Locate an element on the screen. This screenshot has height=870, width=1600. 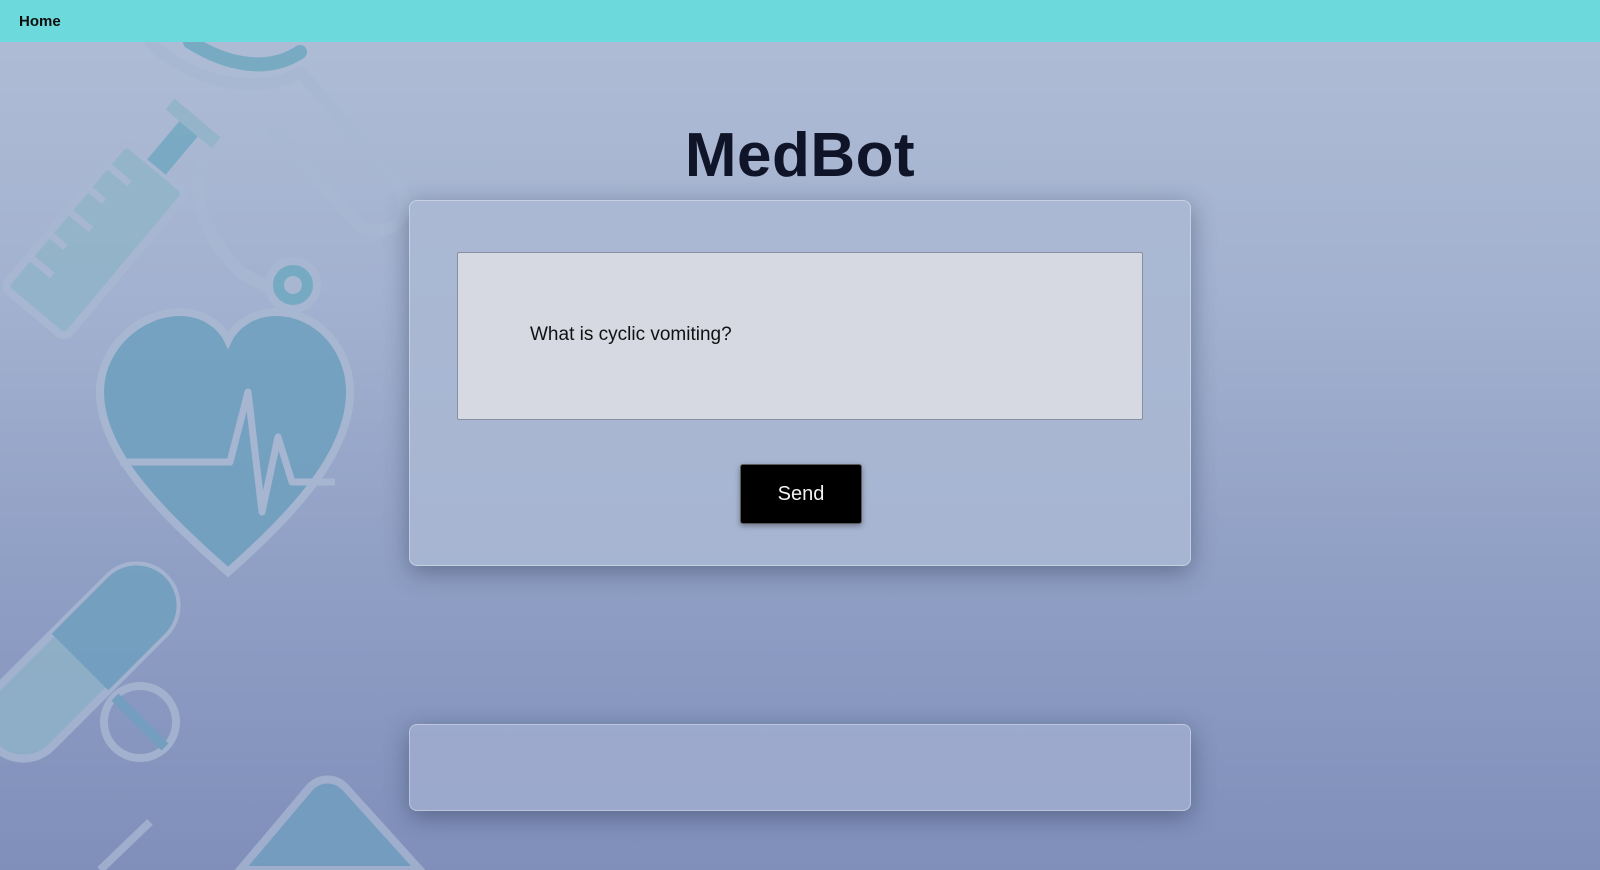
send-button: Send is located at coordinates (801, 494).